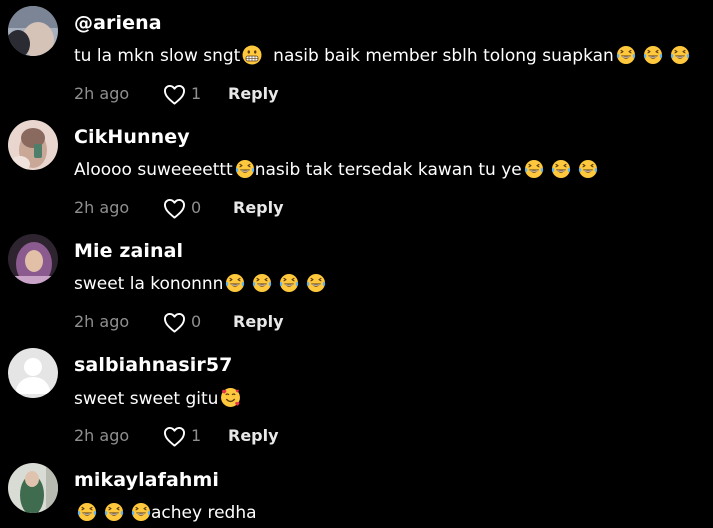 This screenshot has height=528, width=713. Describe the element at coordinates (204, 513) in the screenshot. I see `comment-text-part: achey redha` at that location.